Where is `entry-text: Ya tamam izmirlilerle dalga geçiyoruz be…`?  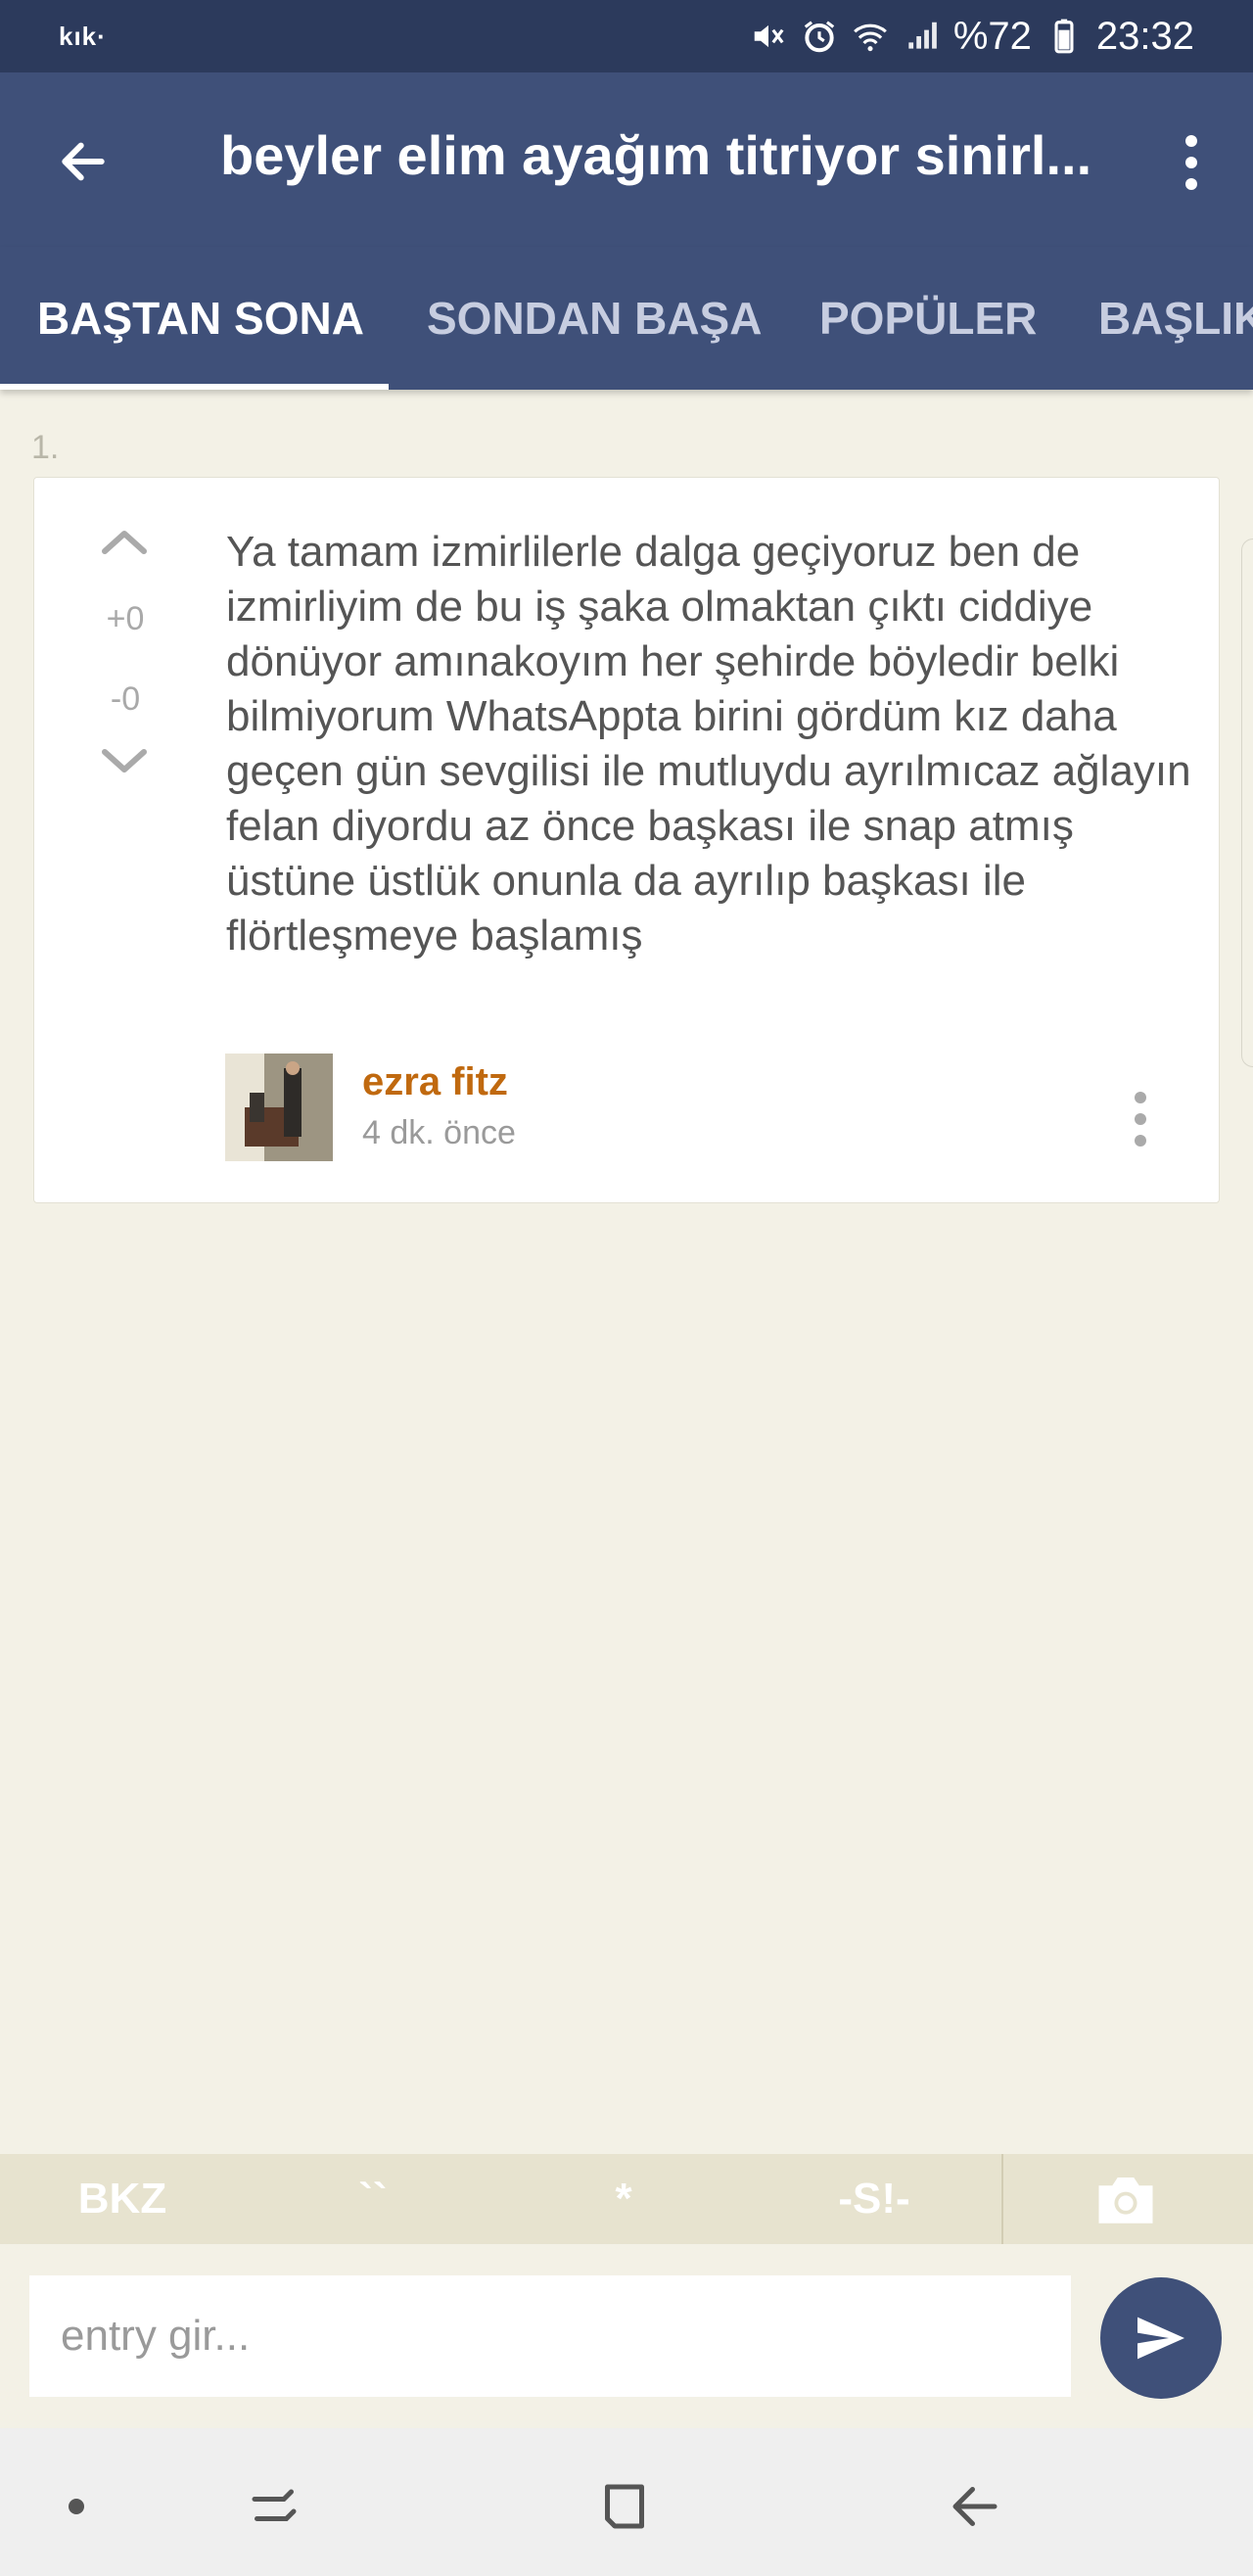 entry-text: Ya tamam izmirlilerle dalga geçiyoruz be… is located at coordinates (708, 744).